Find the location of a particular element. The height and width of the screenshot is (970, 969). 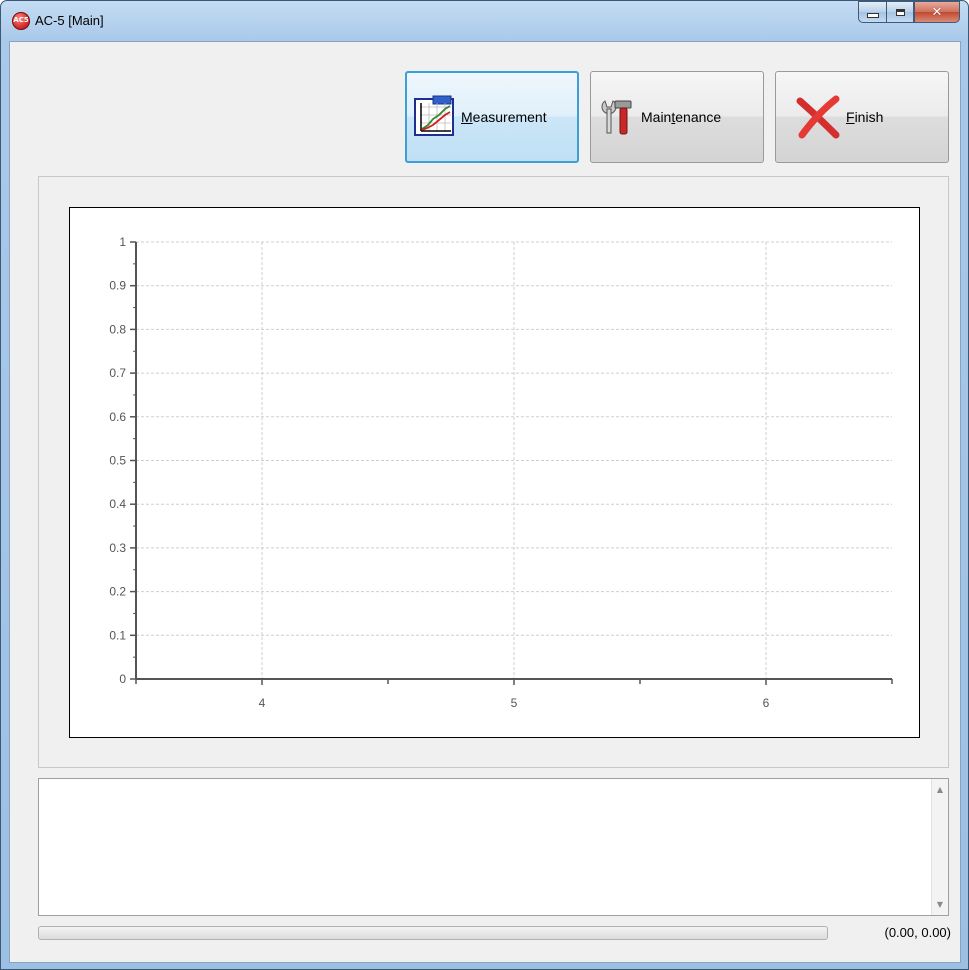

y-tick-label: 0 is located at coordinates (122, 679).